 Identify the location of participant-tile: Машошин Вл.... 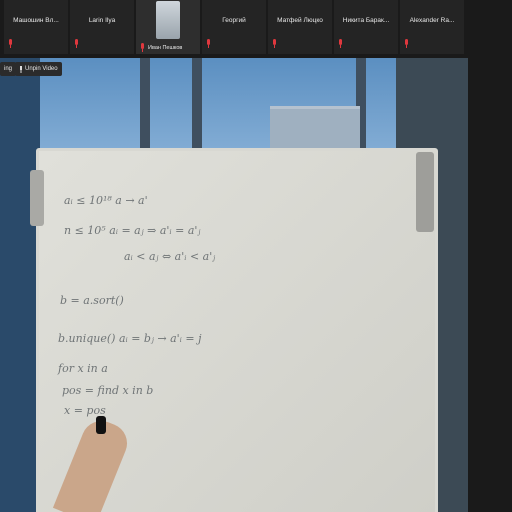
(36, 27).